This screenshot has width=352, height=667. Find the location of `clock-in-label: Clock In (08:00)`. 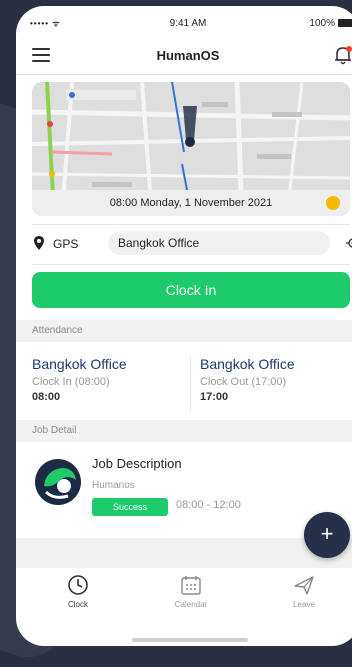

clock-in-label: Clock In (08:00) is located at coordinates (107, 382).